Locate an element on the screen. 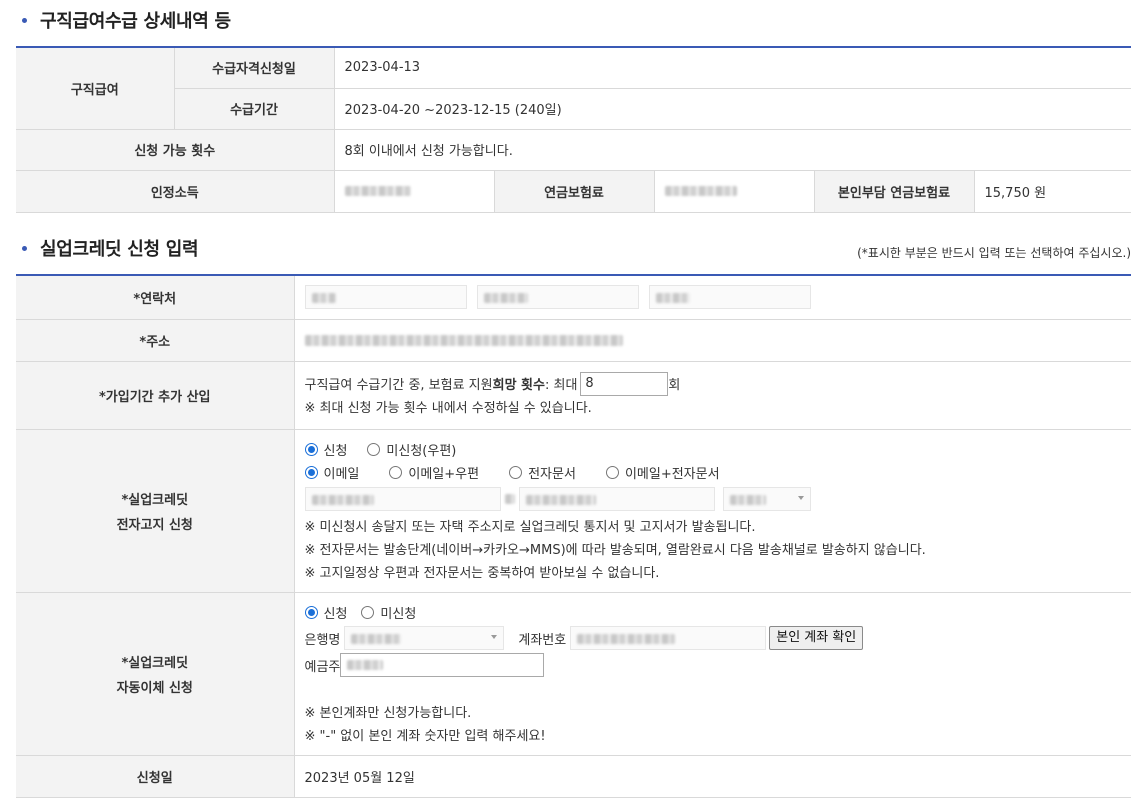 This screenshot has height=812, width=1146. opt-email-post-radio: 이메일+우편 is located at coordinates (434, 472).